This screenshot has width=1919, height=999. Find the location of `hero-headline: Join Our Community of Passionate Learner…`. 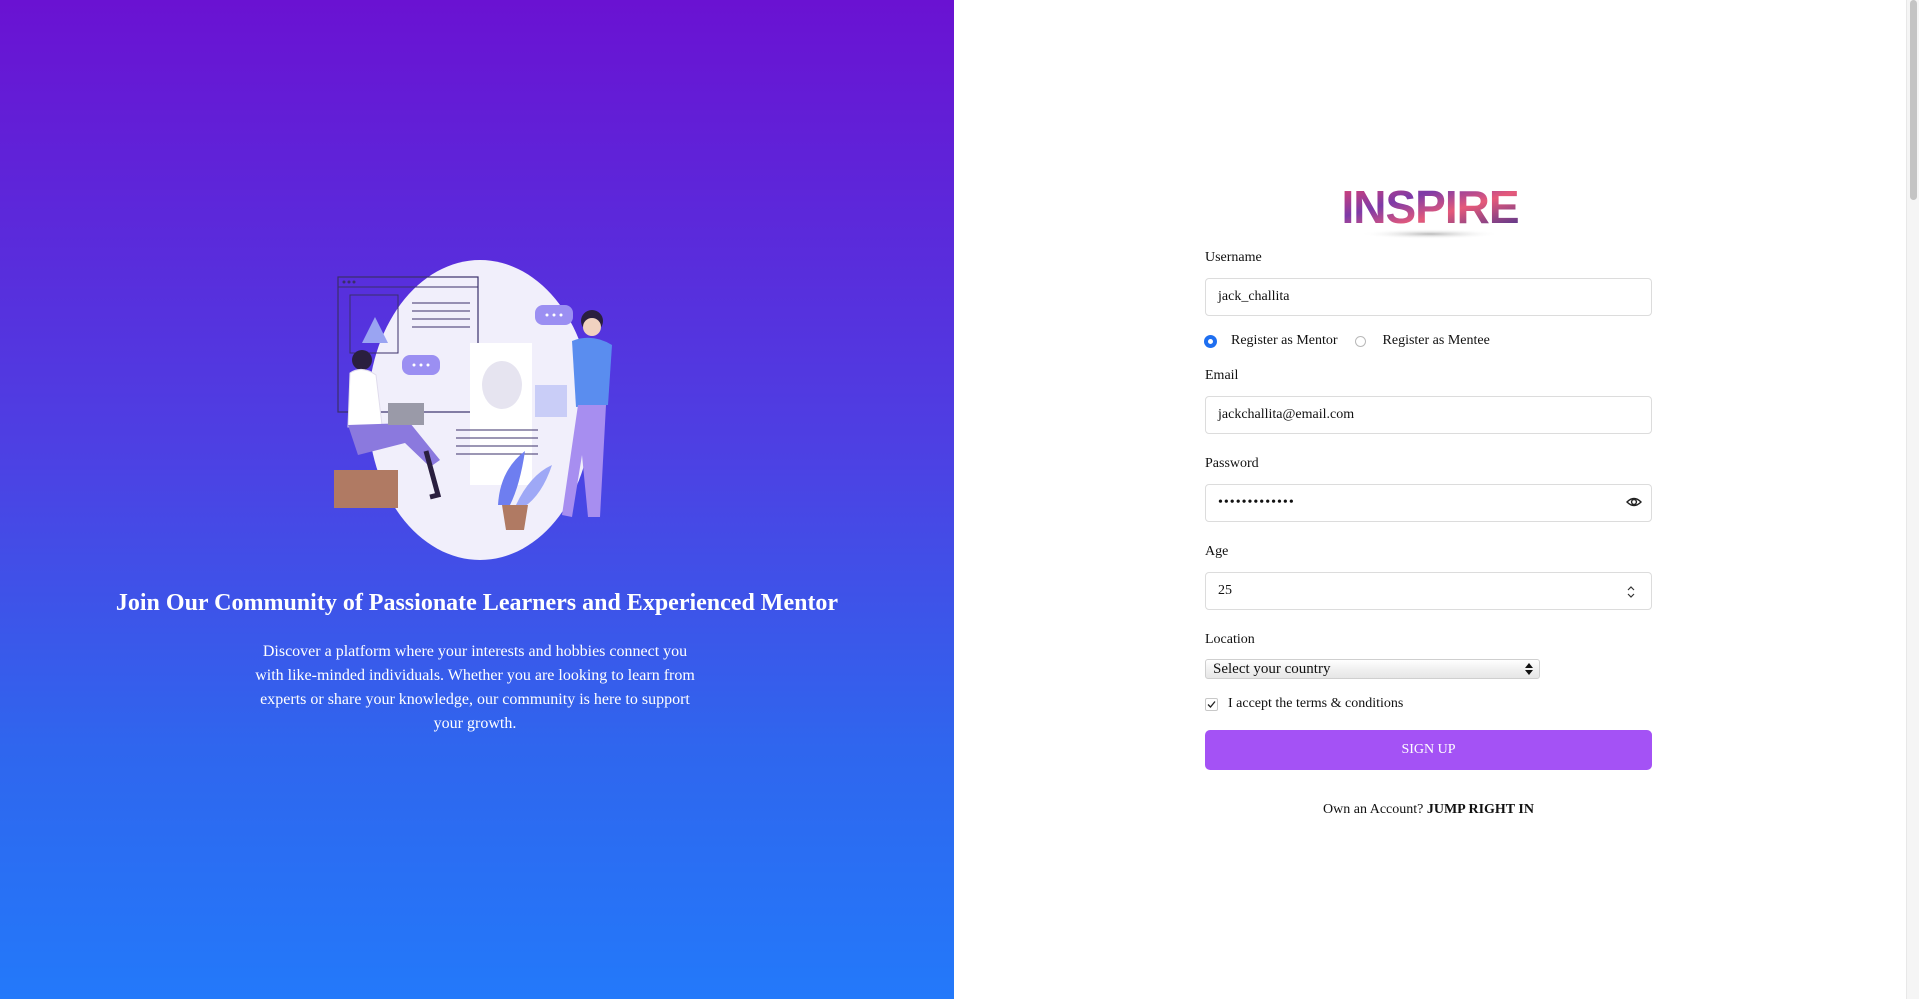

hero-headline: Join Our Community of Passionate Learner… is located at coordinates (477, 603).